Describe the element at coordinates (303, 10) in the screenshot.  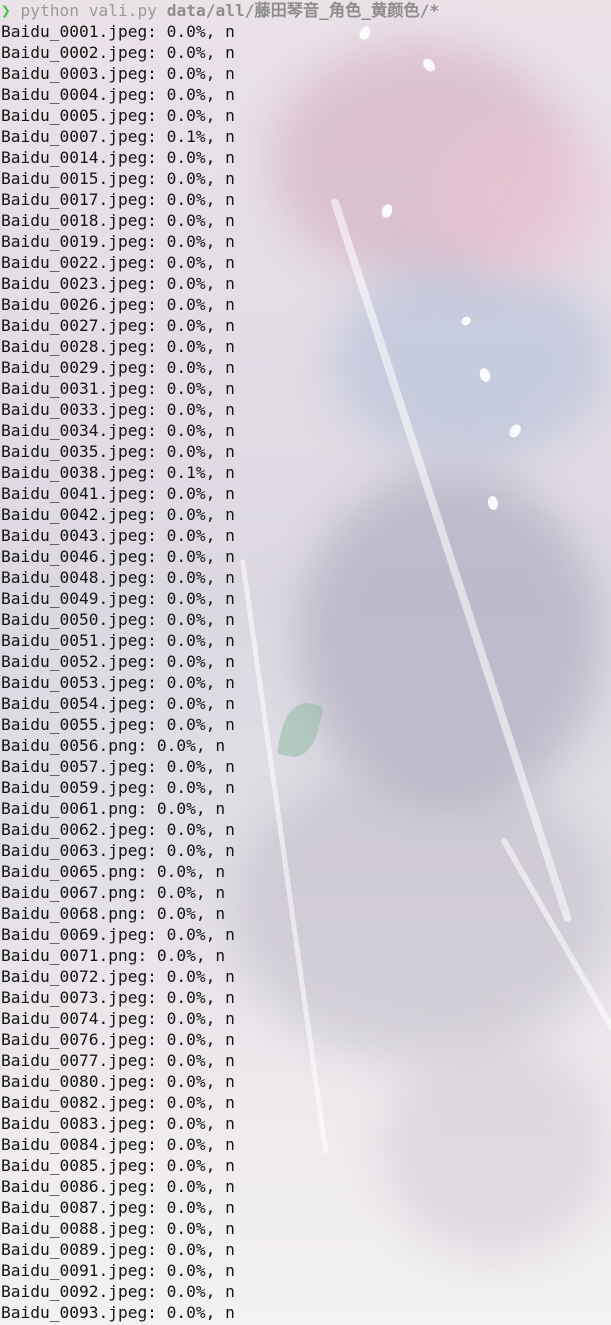
I see `command-argument-path: data/all/藤田琴音_角色_黄颜色/*` at that location.